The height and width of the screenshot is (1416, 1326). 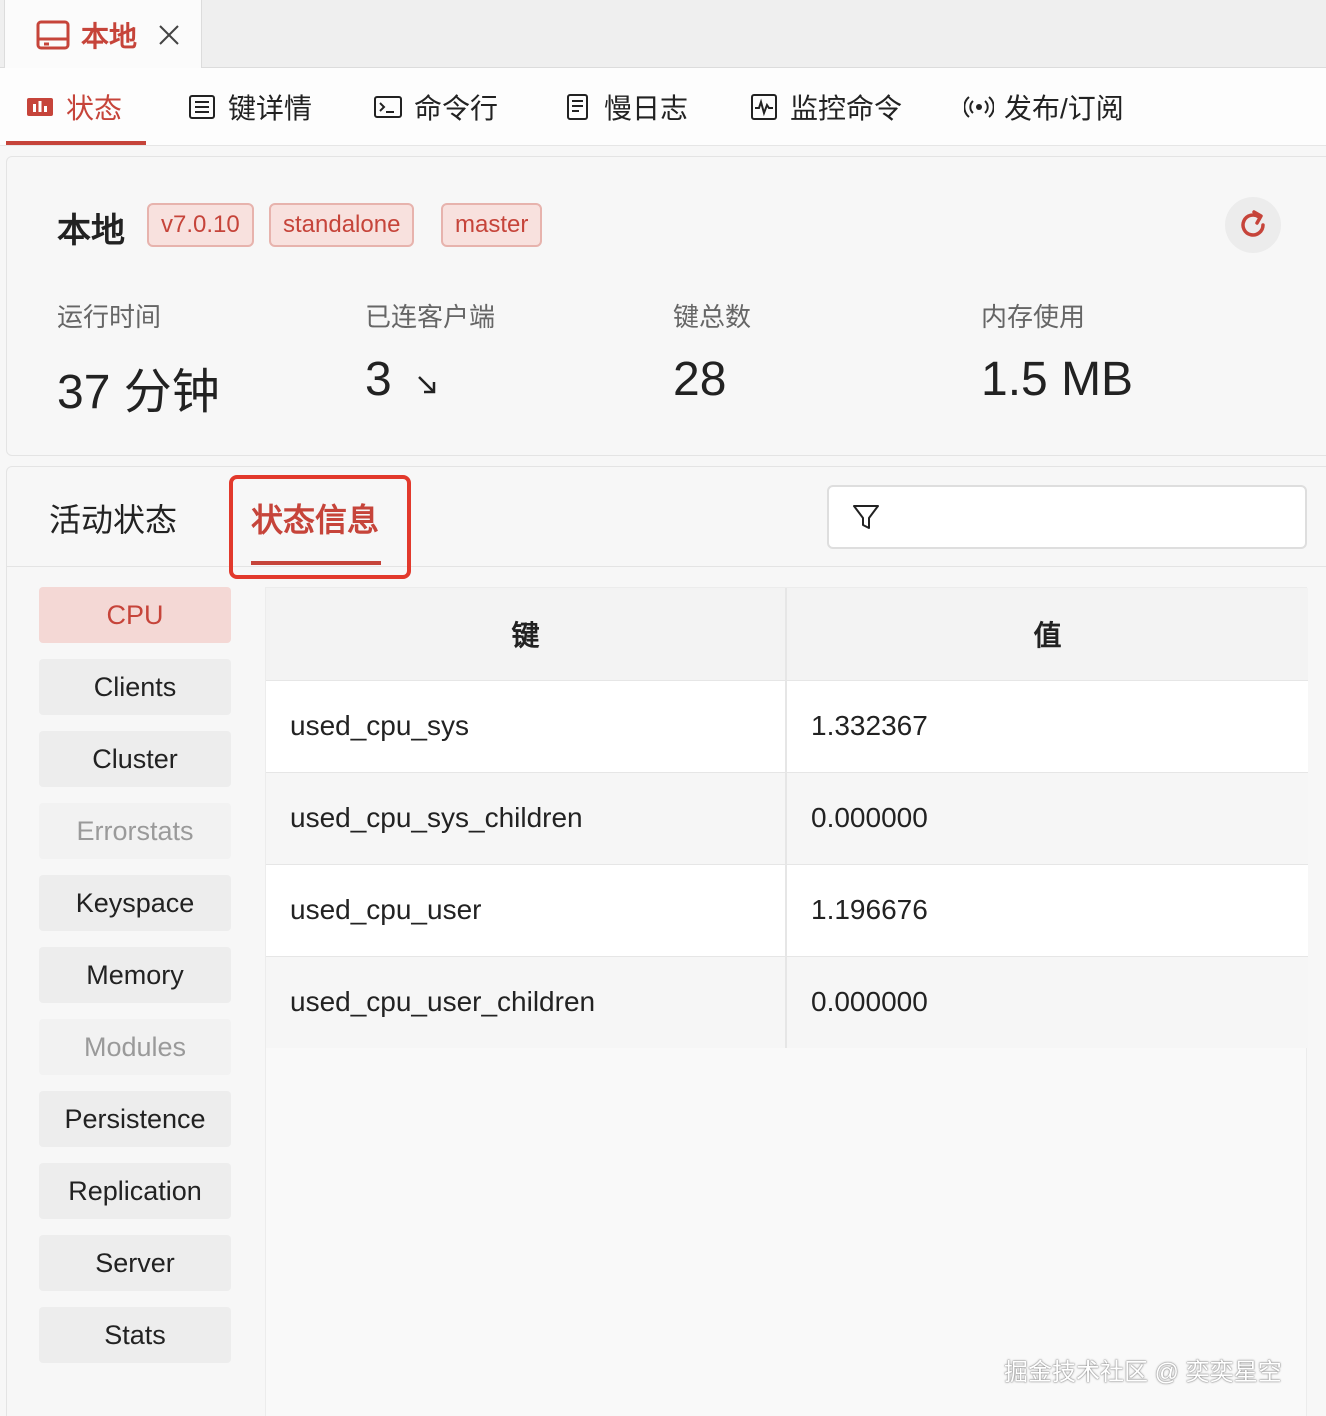 What do you see at coordinates (1033, 317) in the screenshot?
I see `stat-label: 内存使用` at bounding box center [1033, 317].